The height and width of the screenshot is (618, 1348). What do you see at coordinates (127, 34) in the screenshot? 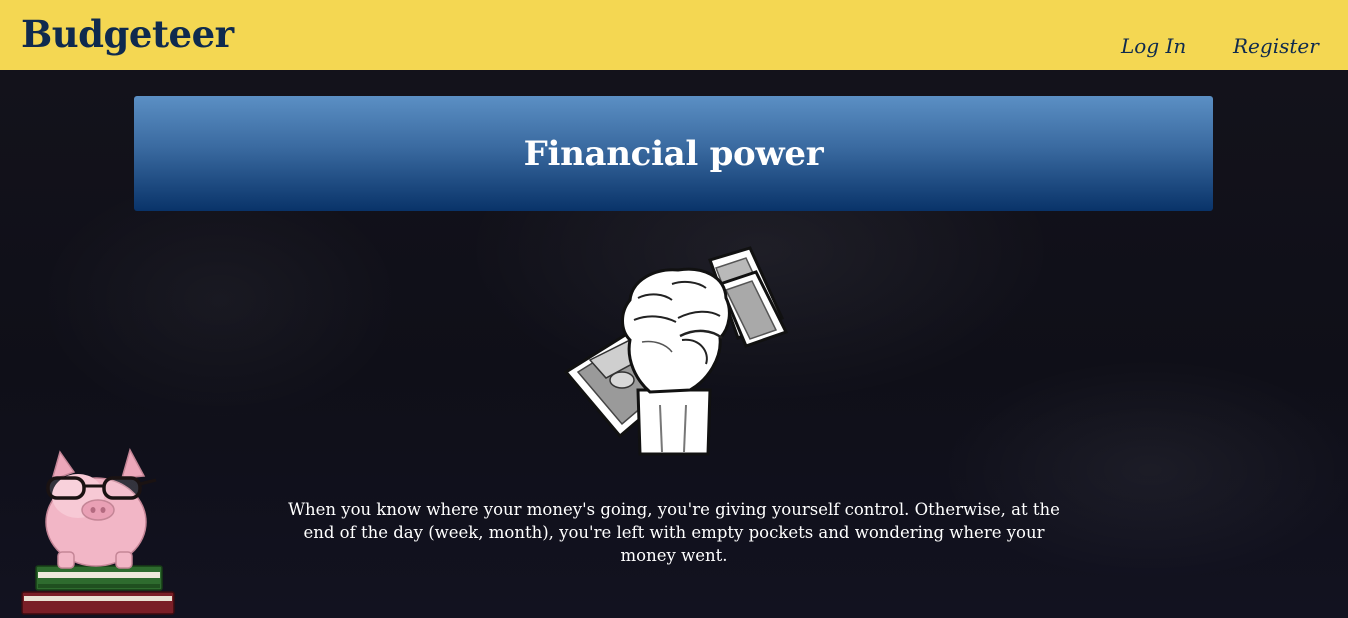
I see `brand-logo: Budgeteer` at bounding box center [127, 34].